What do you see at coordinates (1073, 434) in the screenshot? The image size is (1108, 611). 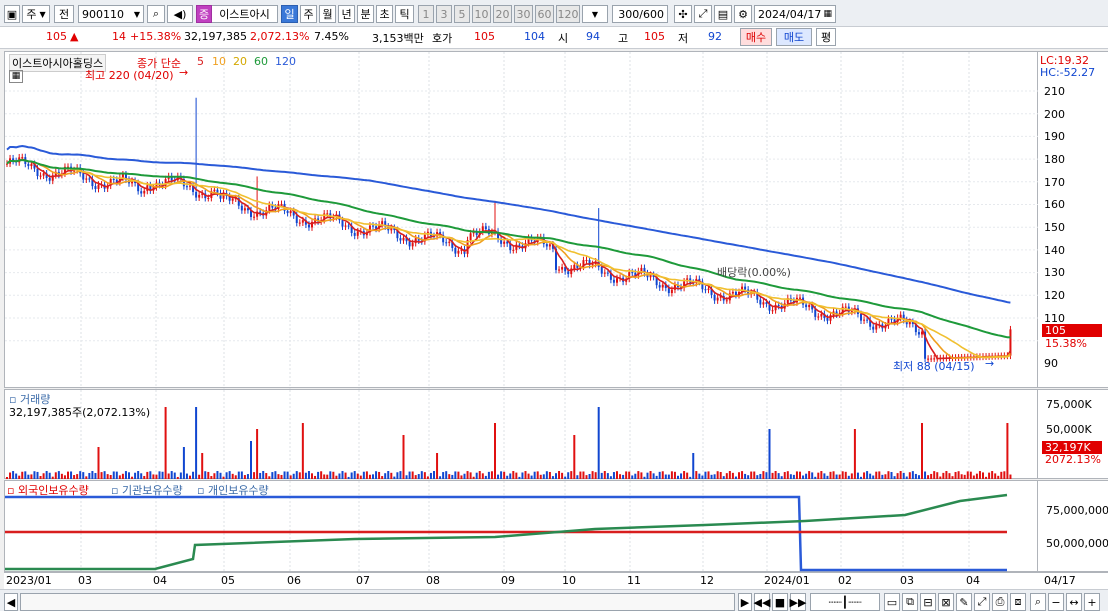 I see `volume-scale: 75,000K 50,000K 32,197K 2072.13%` at bounding box center [1073, 434].